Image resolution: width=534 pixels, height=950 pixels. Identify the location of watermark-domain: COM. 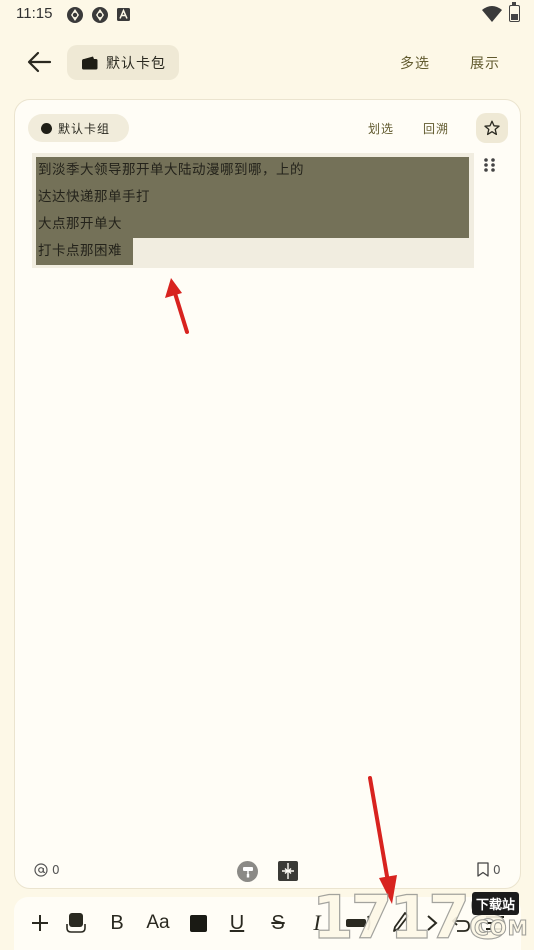
(501, 928).